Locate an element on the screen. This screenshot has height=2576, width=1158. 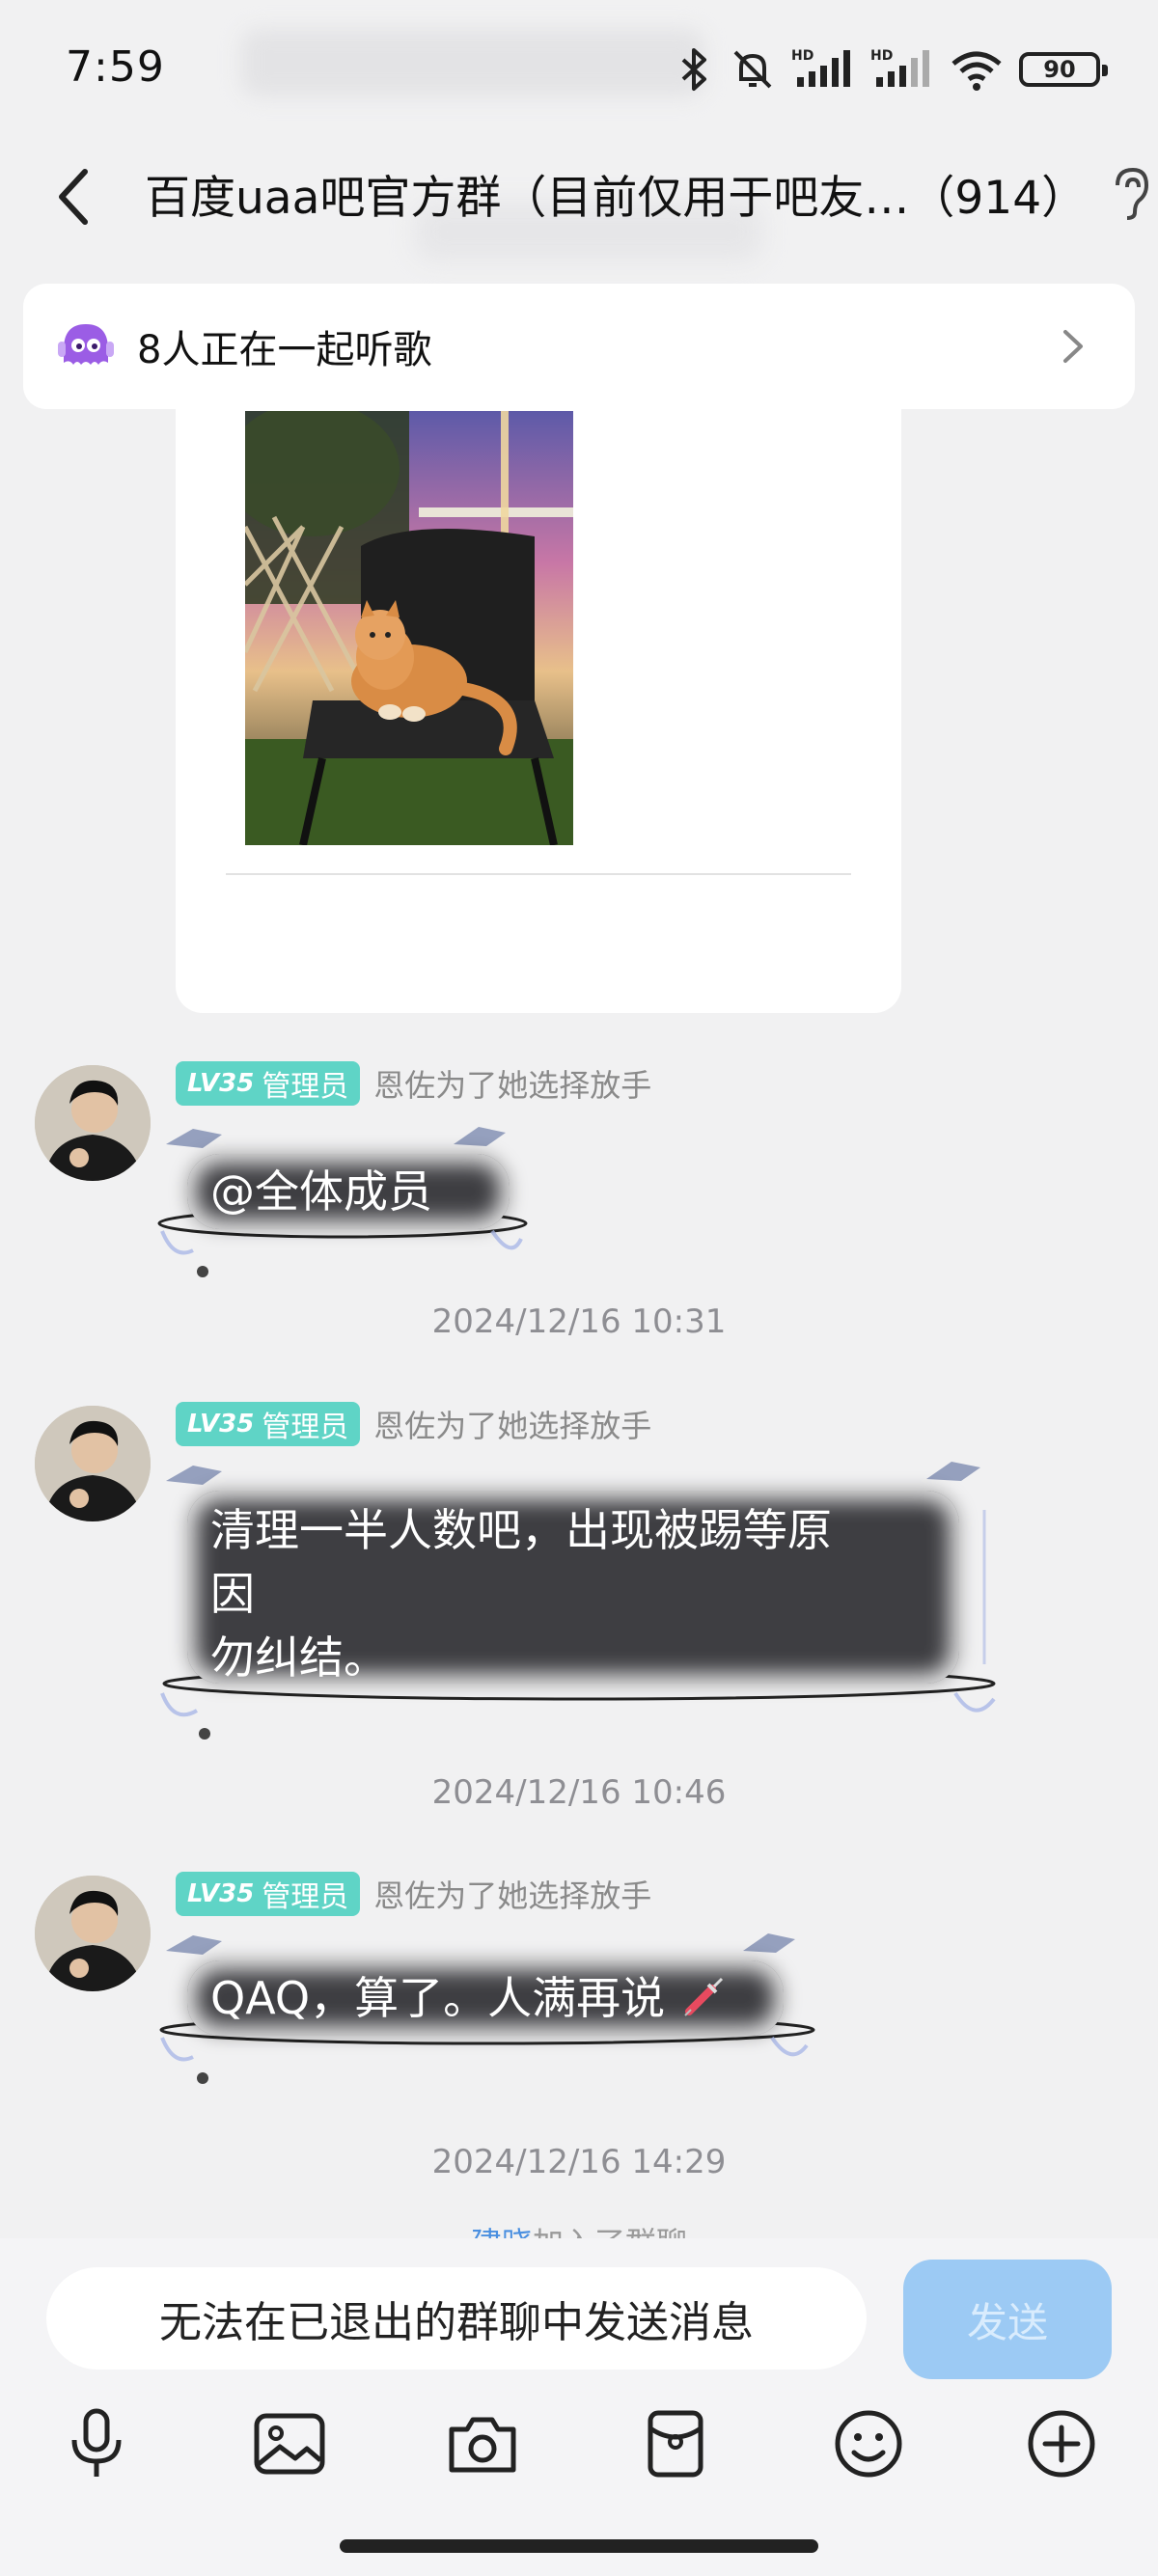
microphone-button is located at coordinates (96, 2444).